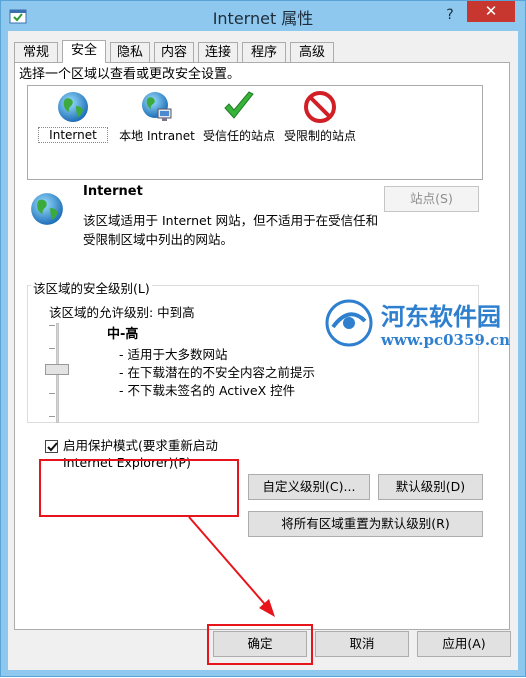 Image resolution: width=526 pixels, height=678 pixels. I want to click on site-watermark: 河东软件园 www.pc0359.cn, so click(423, 325).